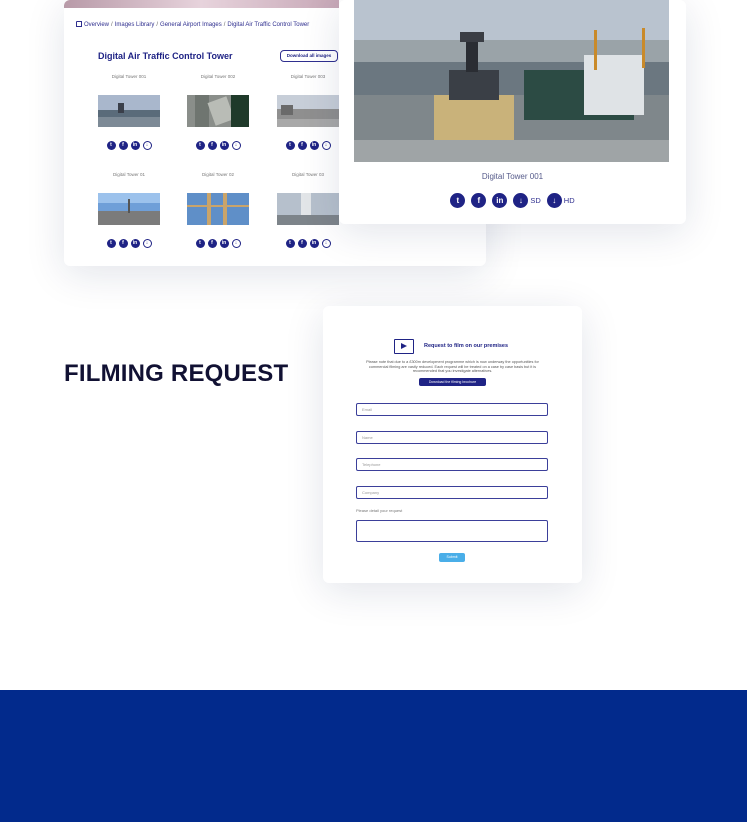 The image size is (747, 822). I want to click on download-sd-button: ↓ SD, so click(527, 200).